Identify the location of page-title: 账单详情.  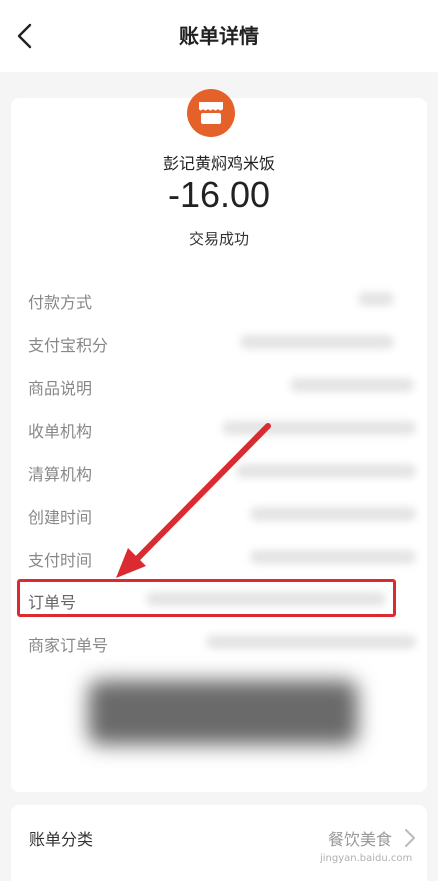
(219, 36).